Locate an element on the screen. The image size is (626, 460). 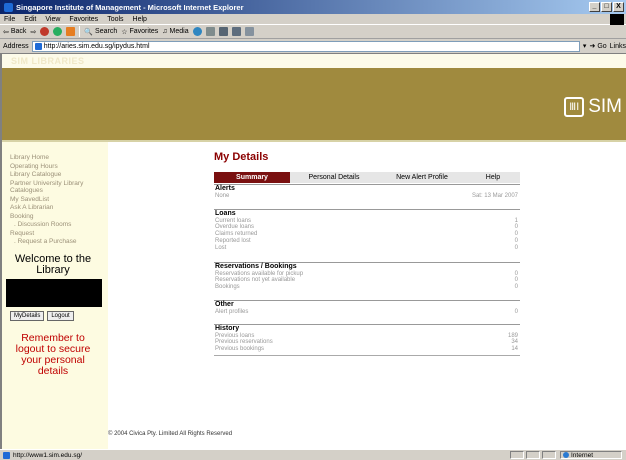
sidebar-item-booking: Booking is located at coordinates (59, 217).